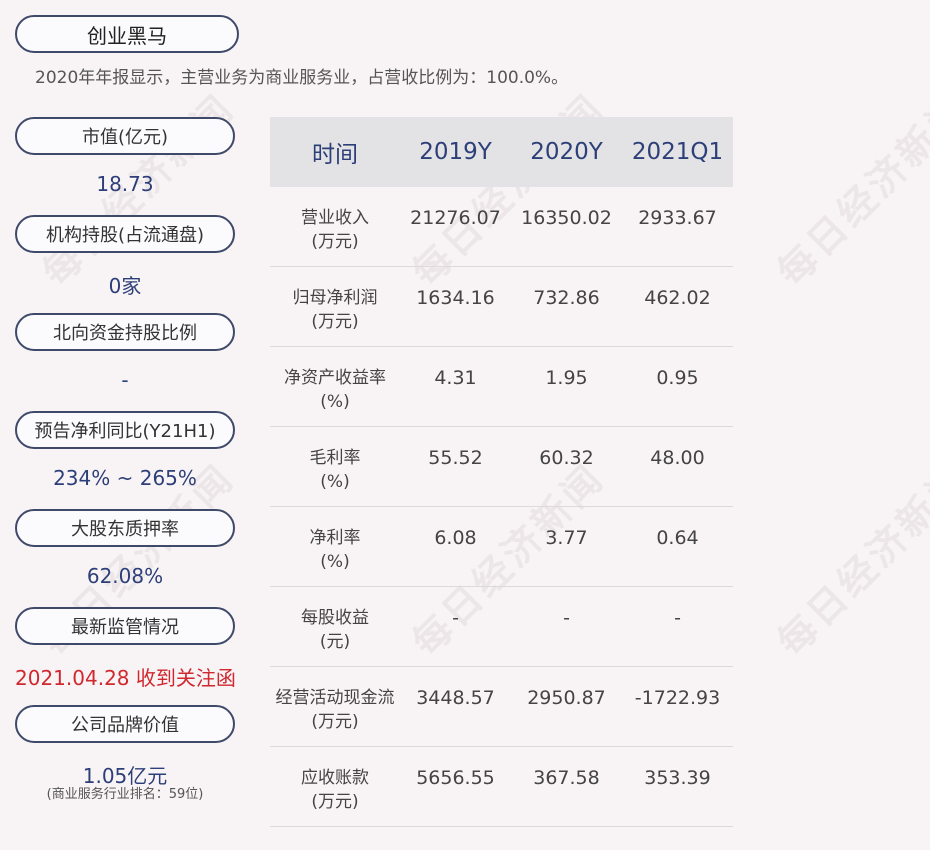 The image size is (930, 850). I want to click on cell-value: 732.86, so click(566, 298).